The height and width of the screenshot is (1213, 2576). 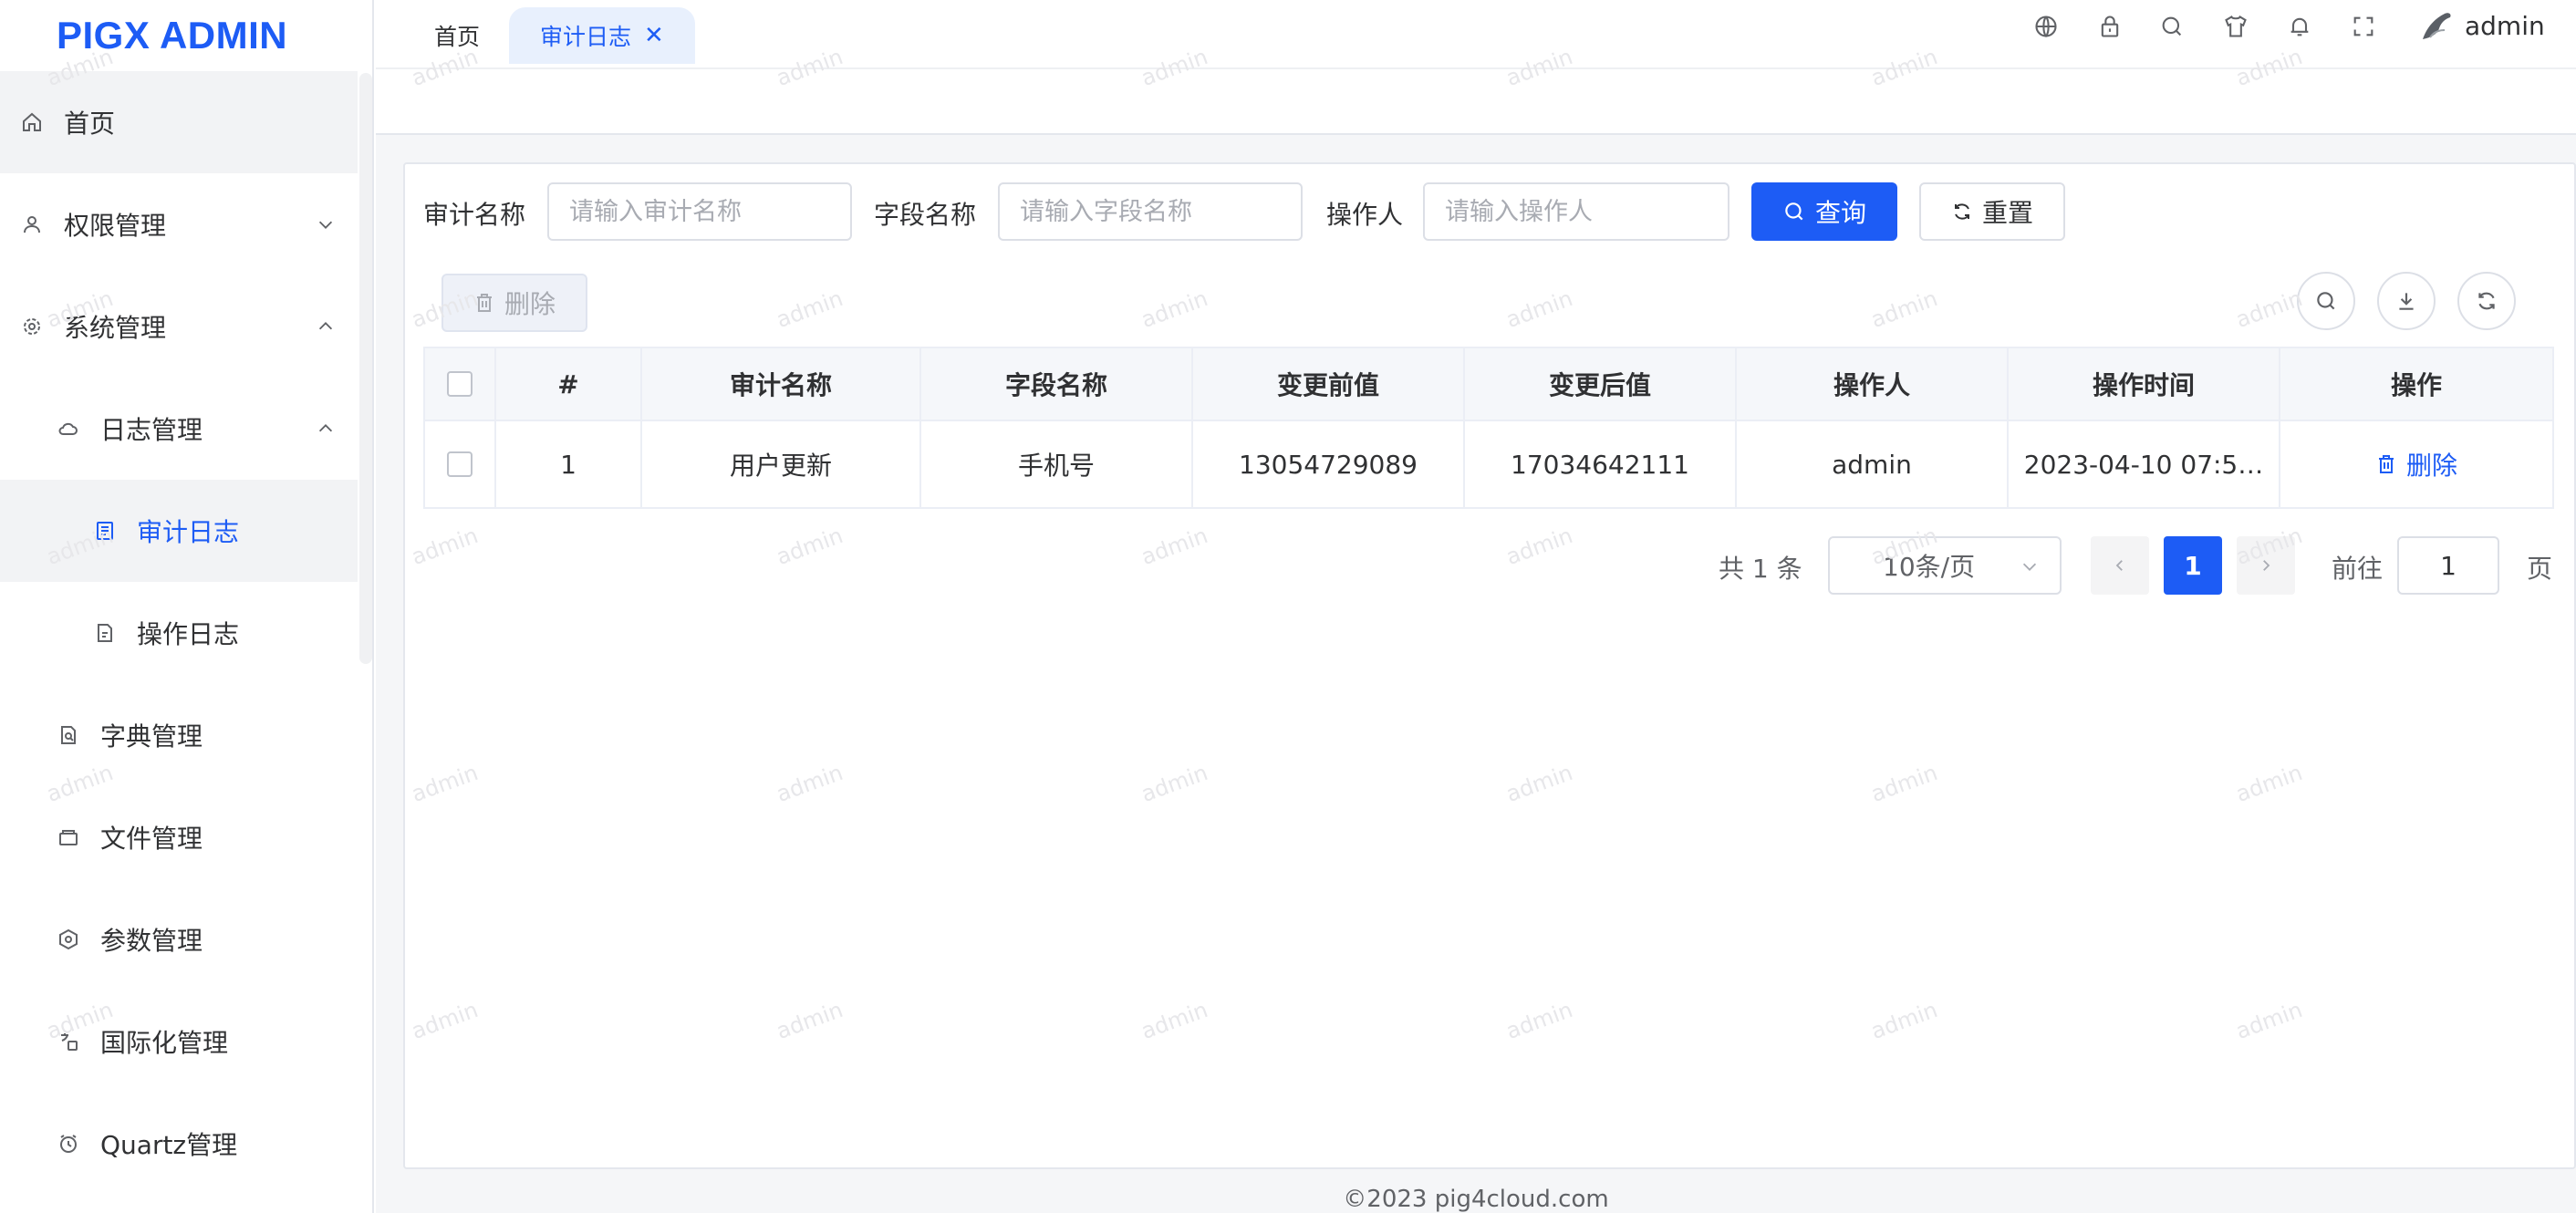 I want to click on query-button: 查询, so click(x=1824, y=211).